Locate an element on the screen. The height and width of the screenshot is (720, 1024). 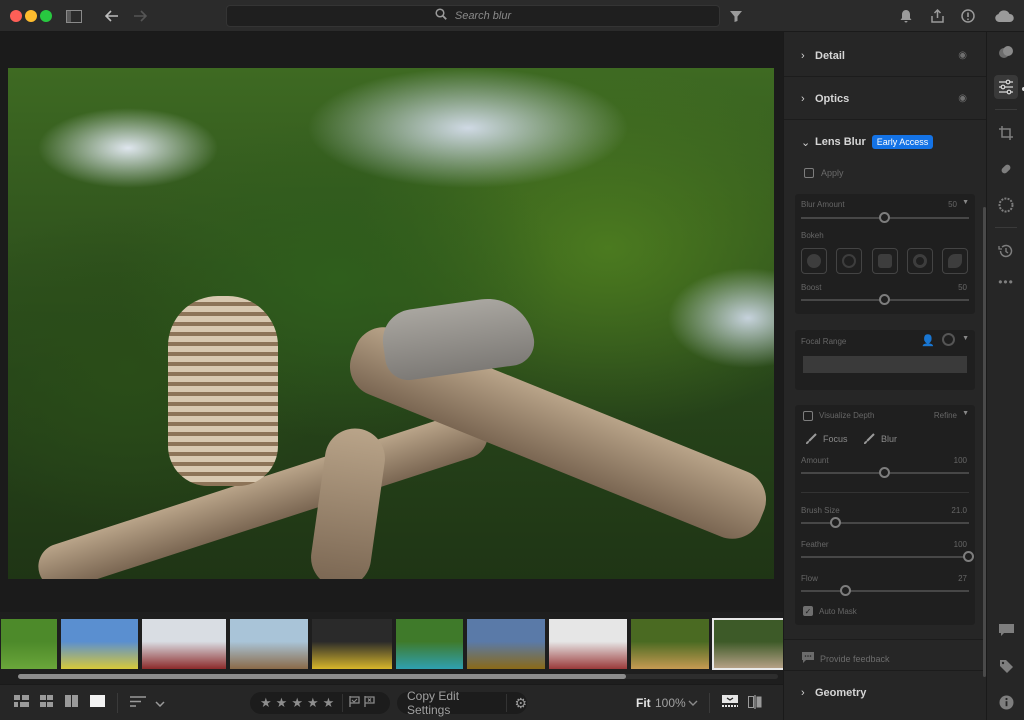
provide-feedback-link: Provide feedback is located at coordinates (846, 658).